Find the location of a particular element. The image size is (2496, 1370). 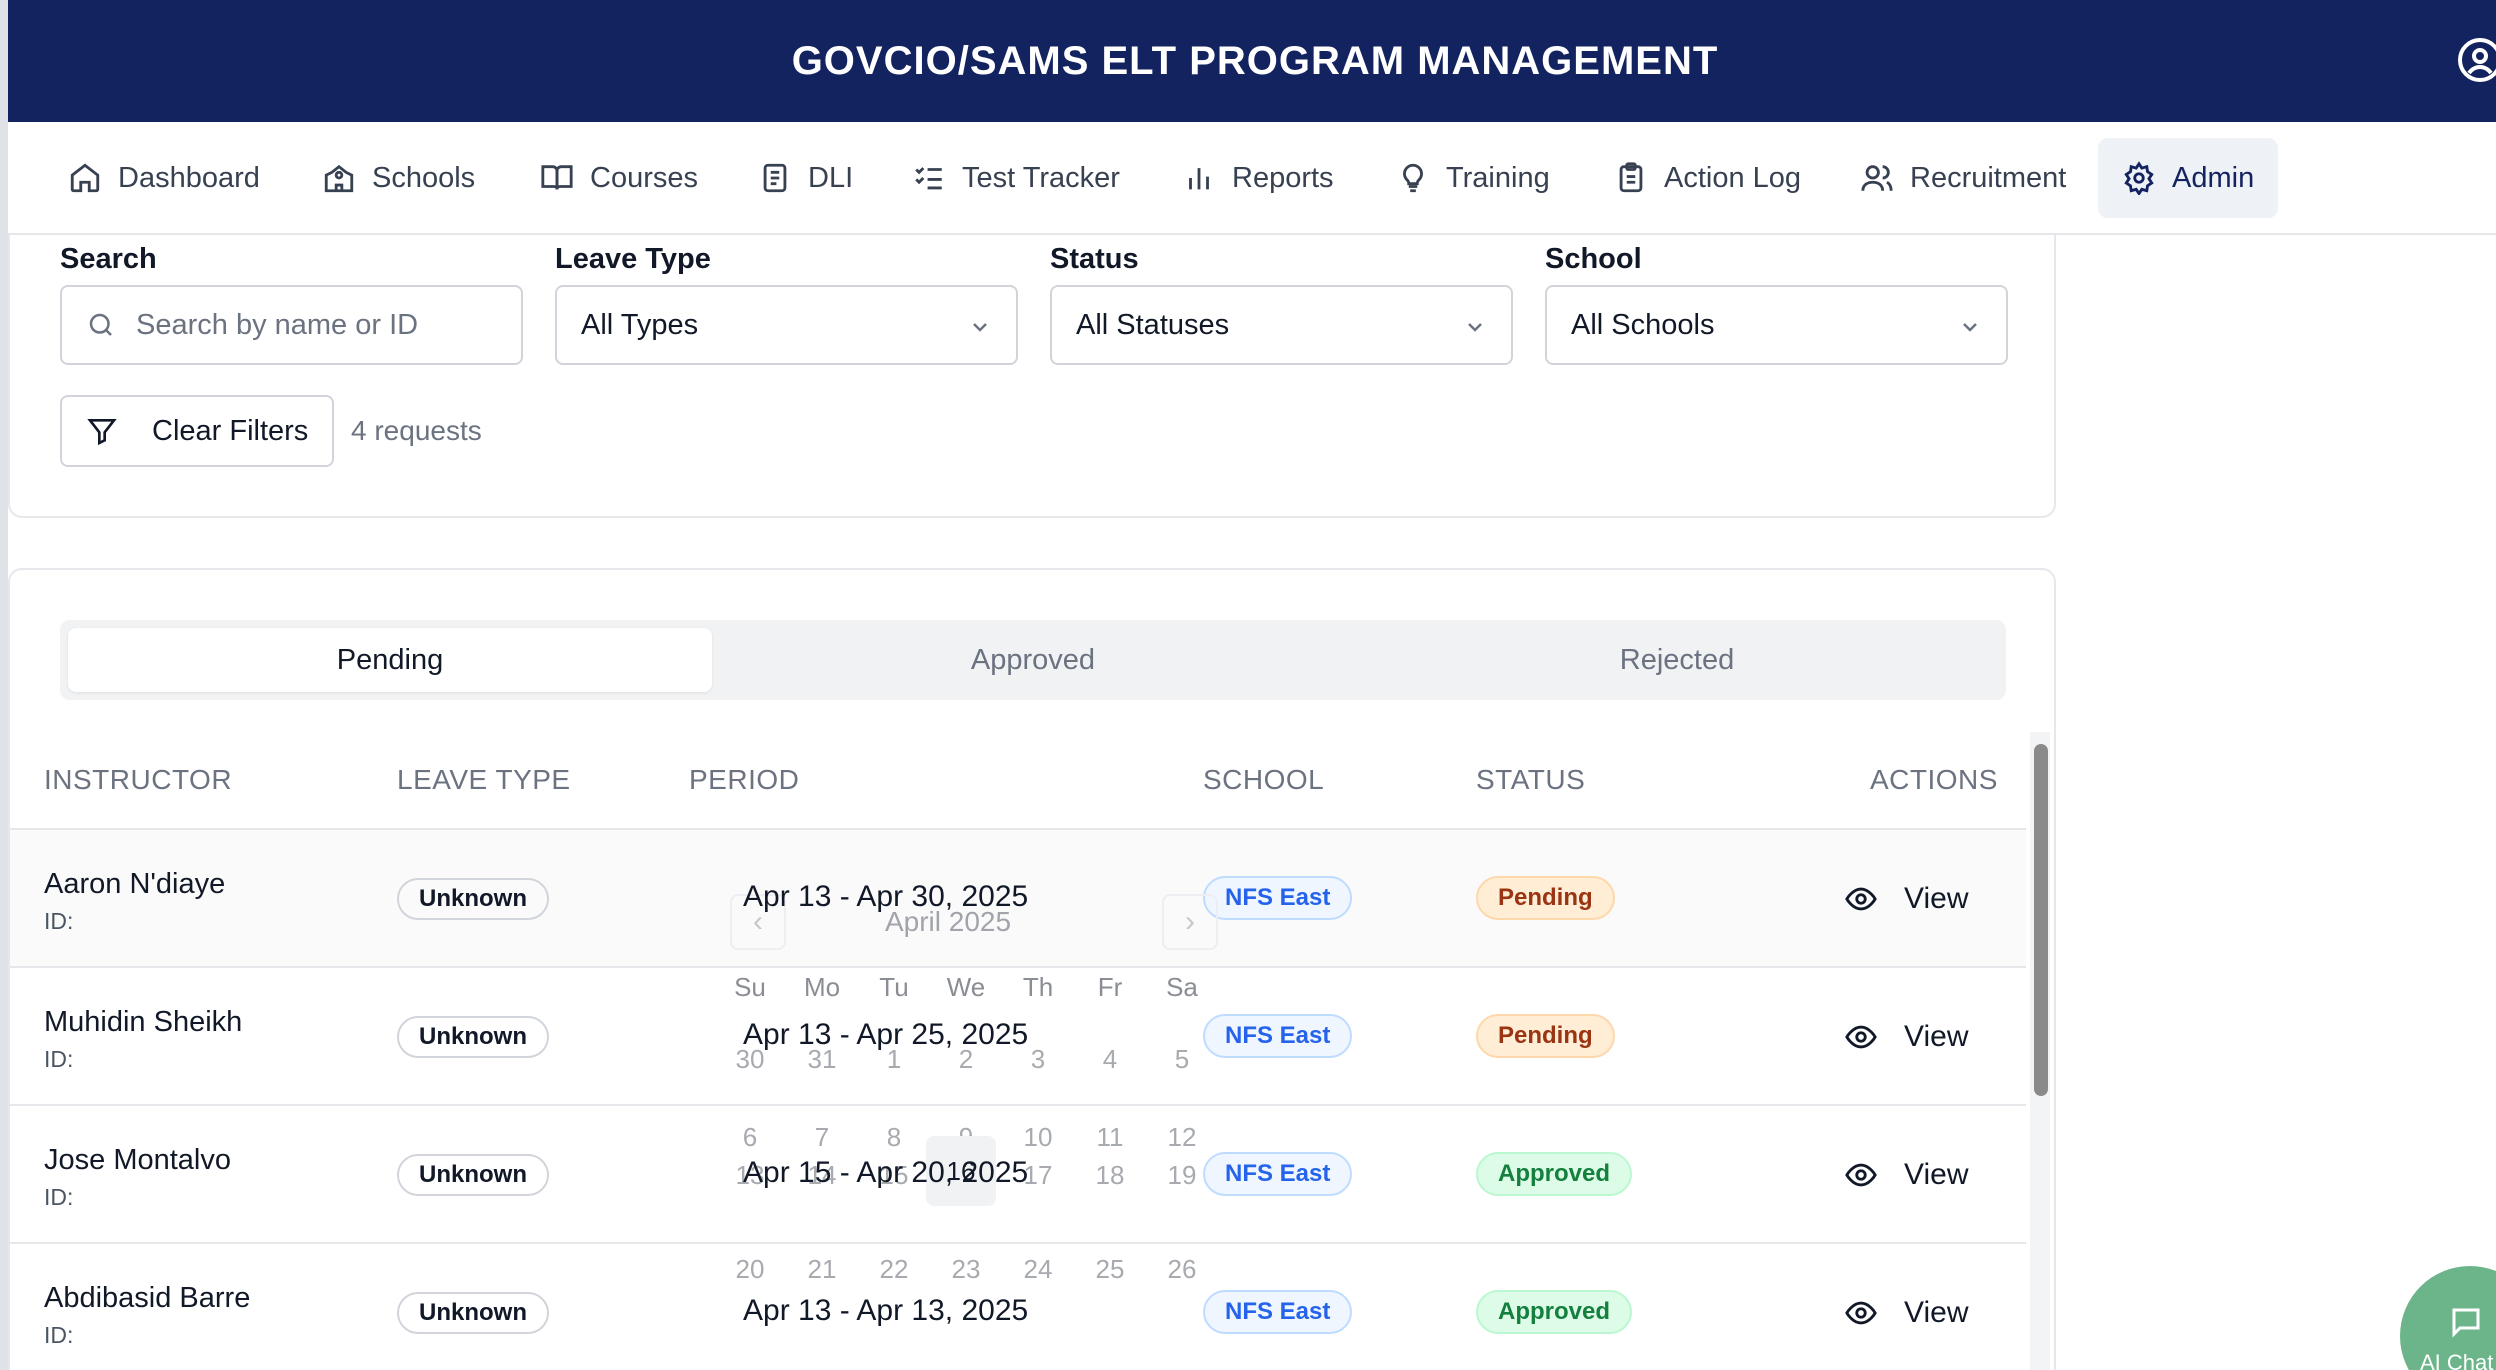

nav-label: Reports is located at coordinates (1283, 177).